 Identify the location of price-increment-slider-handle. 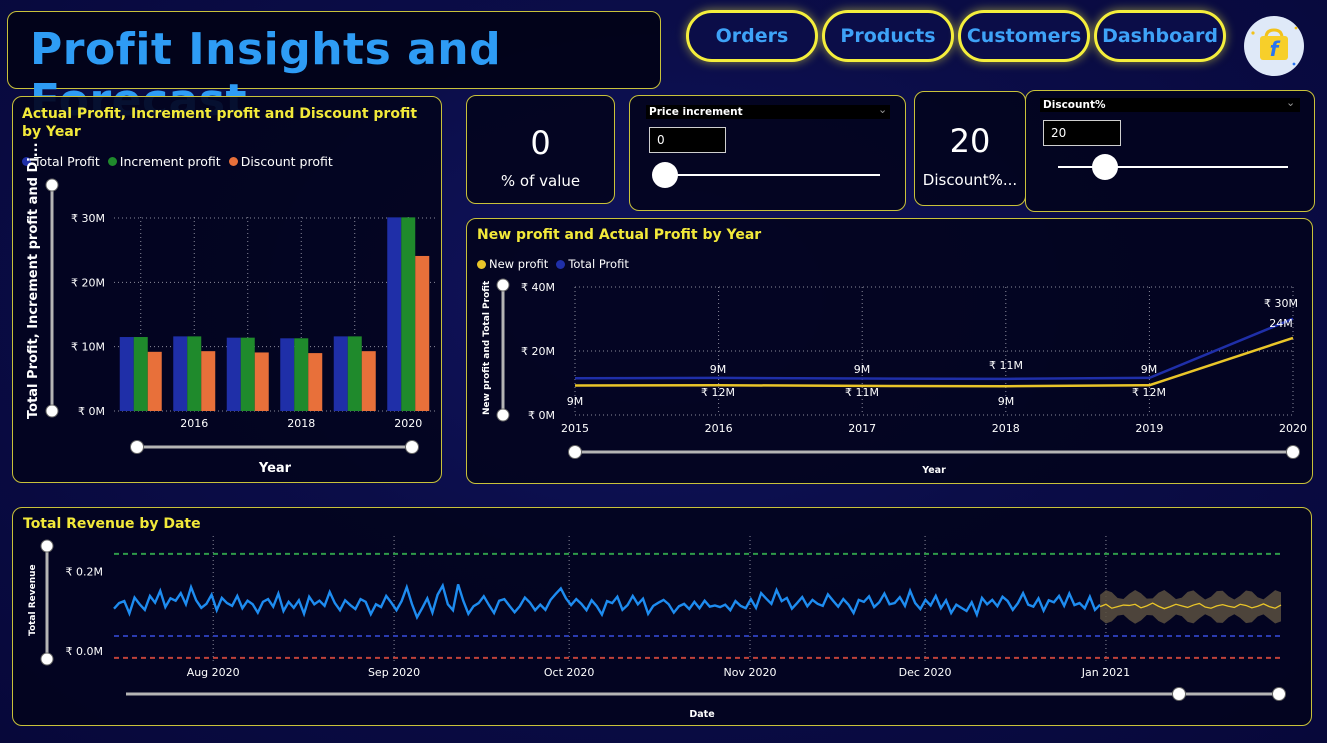
(665, 175).